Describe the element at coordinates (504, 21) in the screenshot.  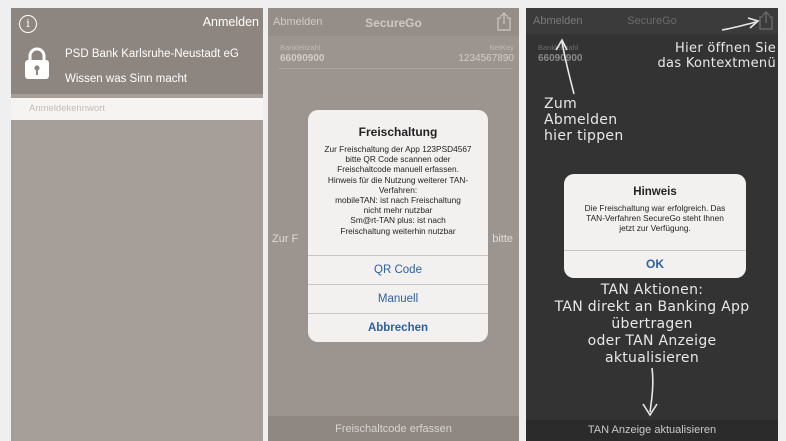
I see `share-icon` at that location.